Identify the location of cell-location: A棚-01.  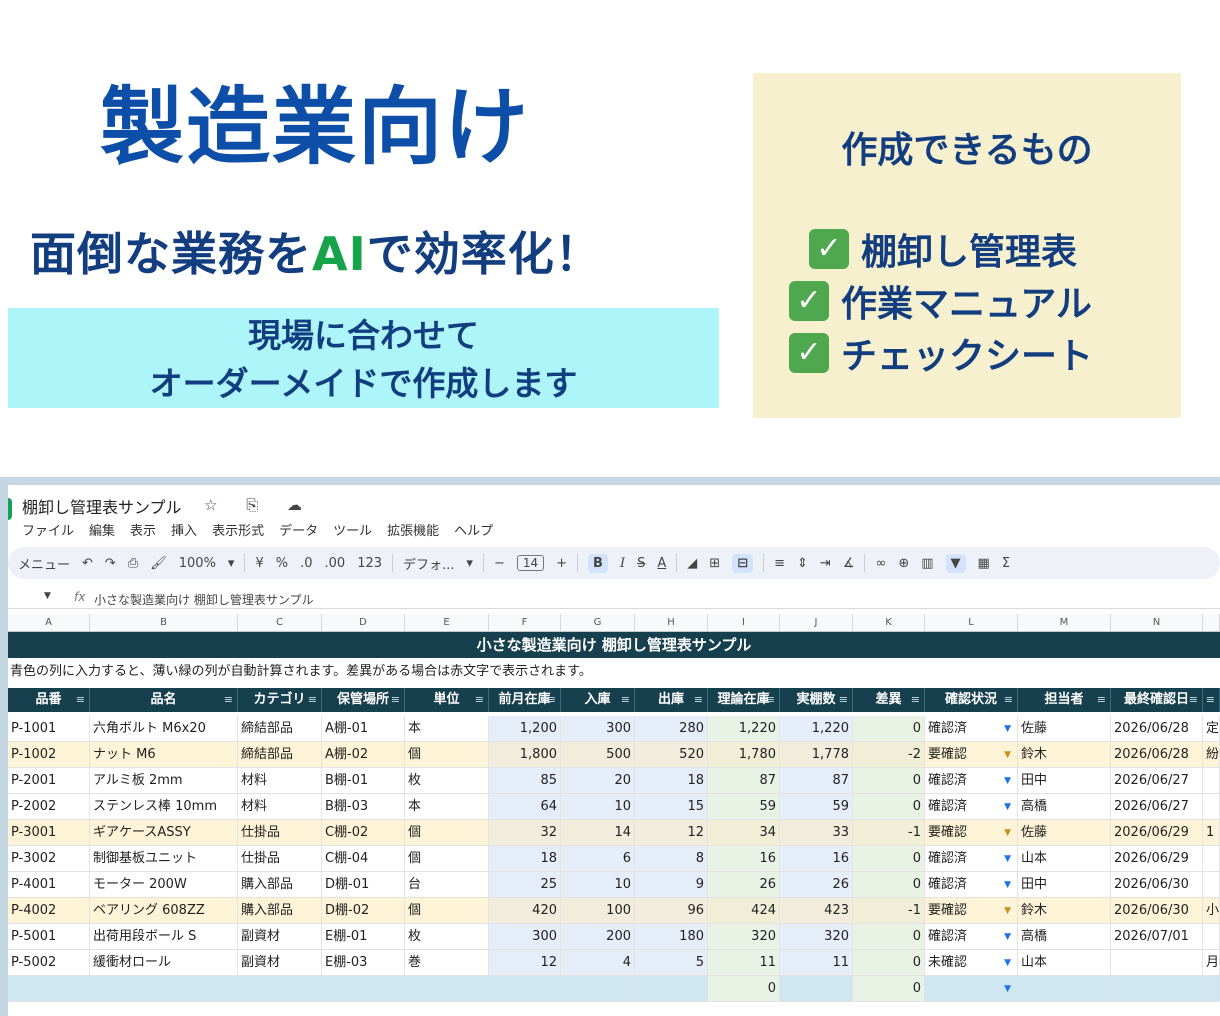
(363, 728).